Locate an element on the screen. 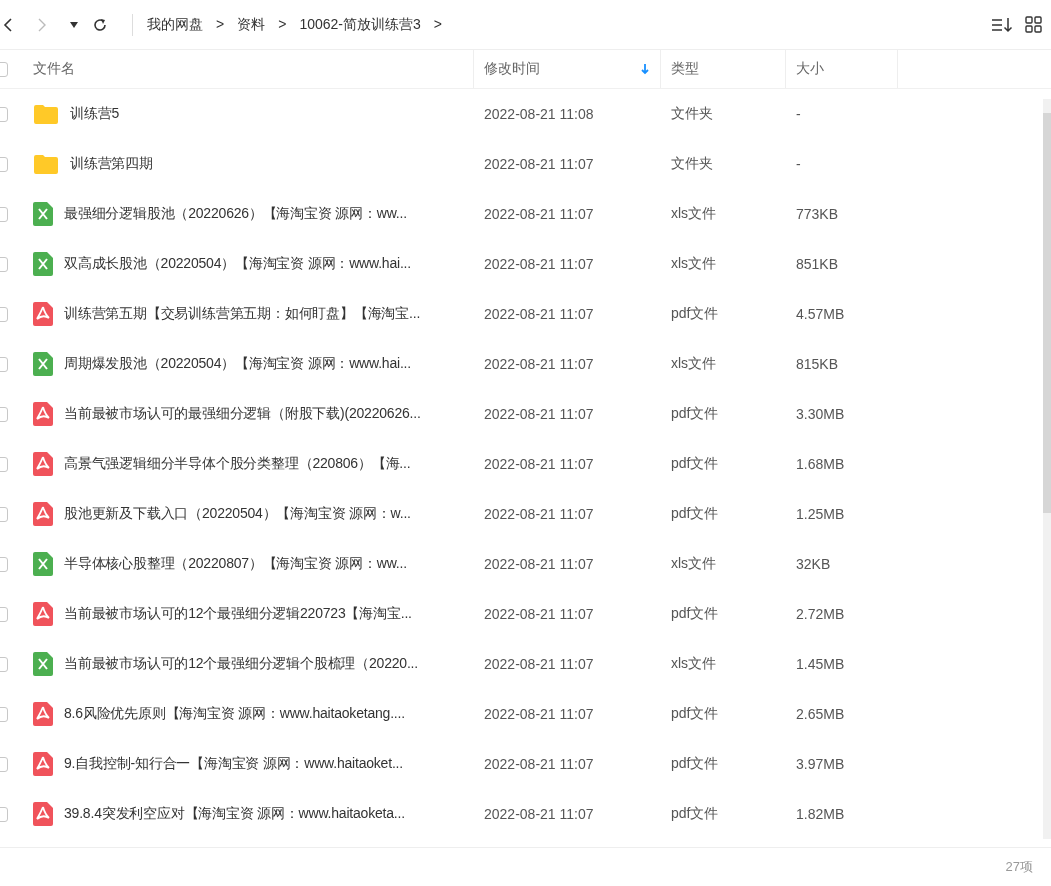  column-header: 文件名 is located at coordinates (253, 69).